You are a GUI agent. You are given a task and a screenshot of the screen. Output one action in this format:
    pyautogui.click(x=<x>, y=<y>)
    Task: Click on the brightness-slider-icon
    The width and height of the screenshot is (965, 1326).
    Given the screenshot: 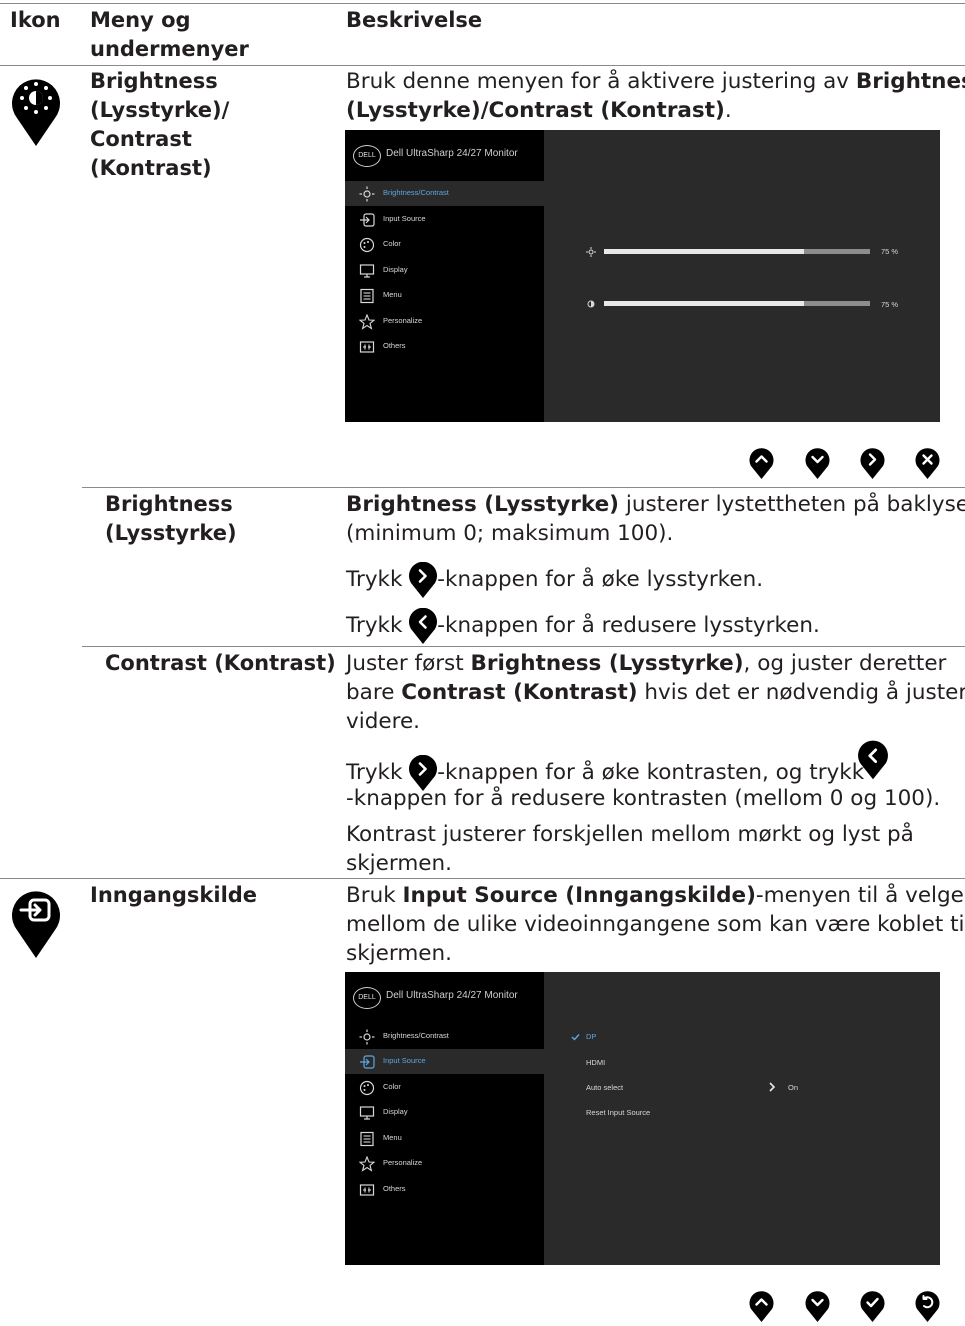 What is the action you would take?
    pyautogui.click(x=591, y=252)
    